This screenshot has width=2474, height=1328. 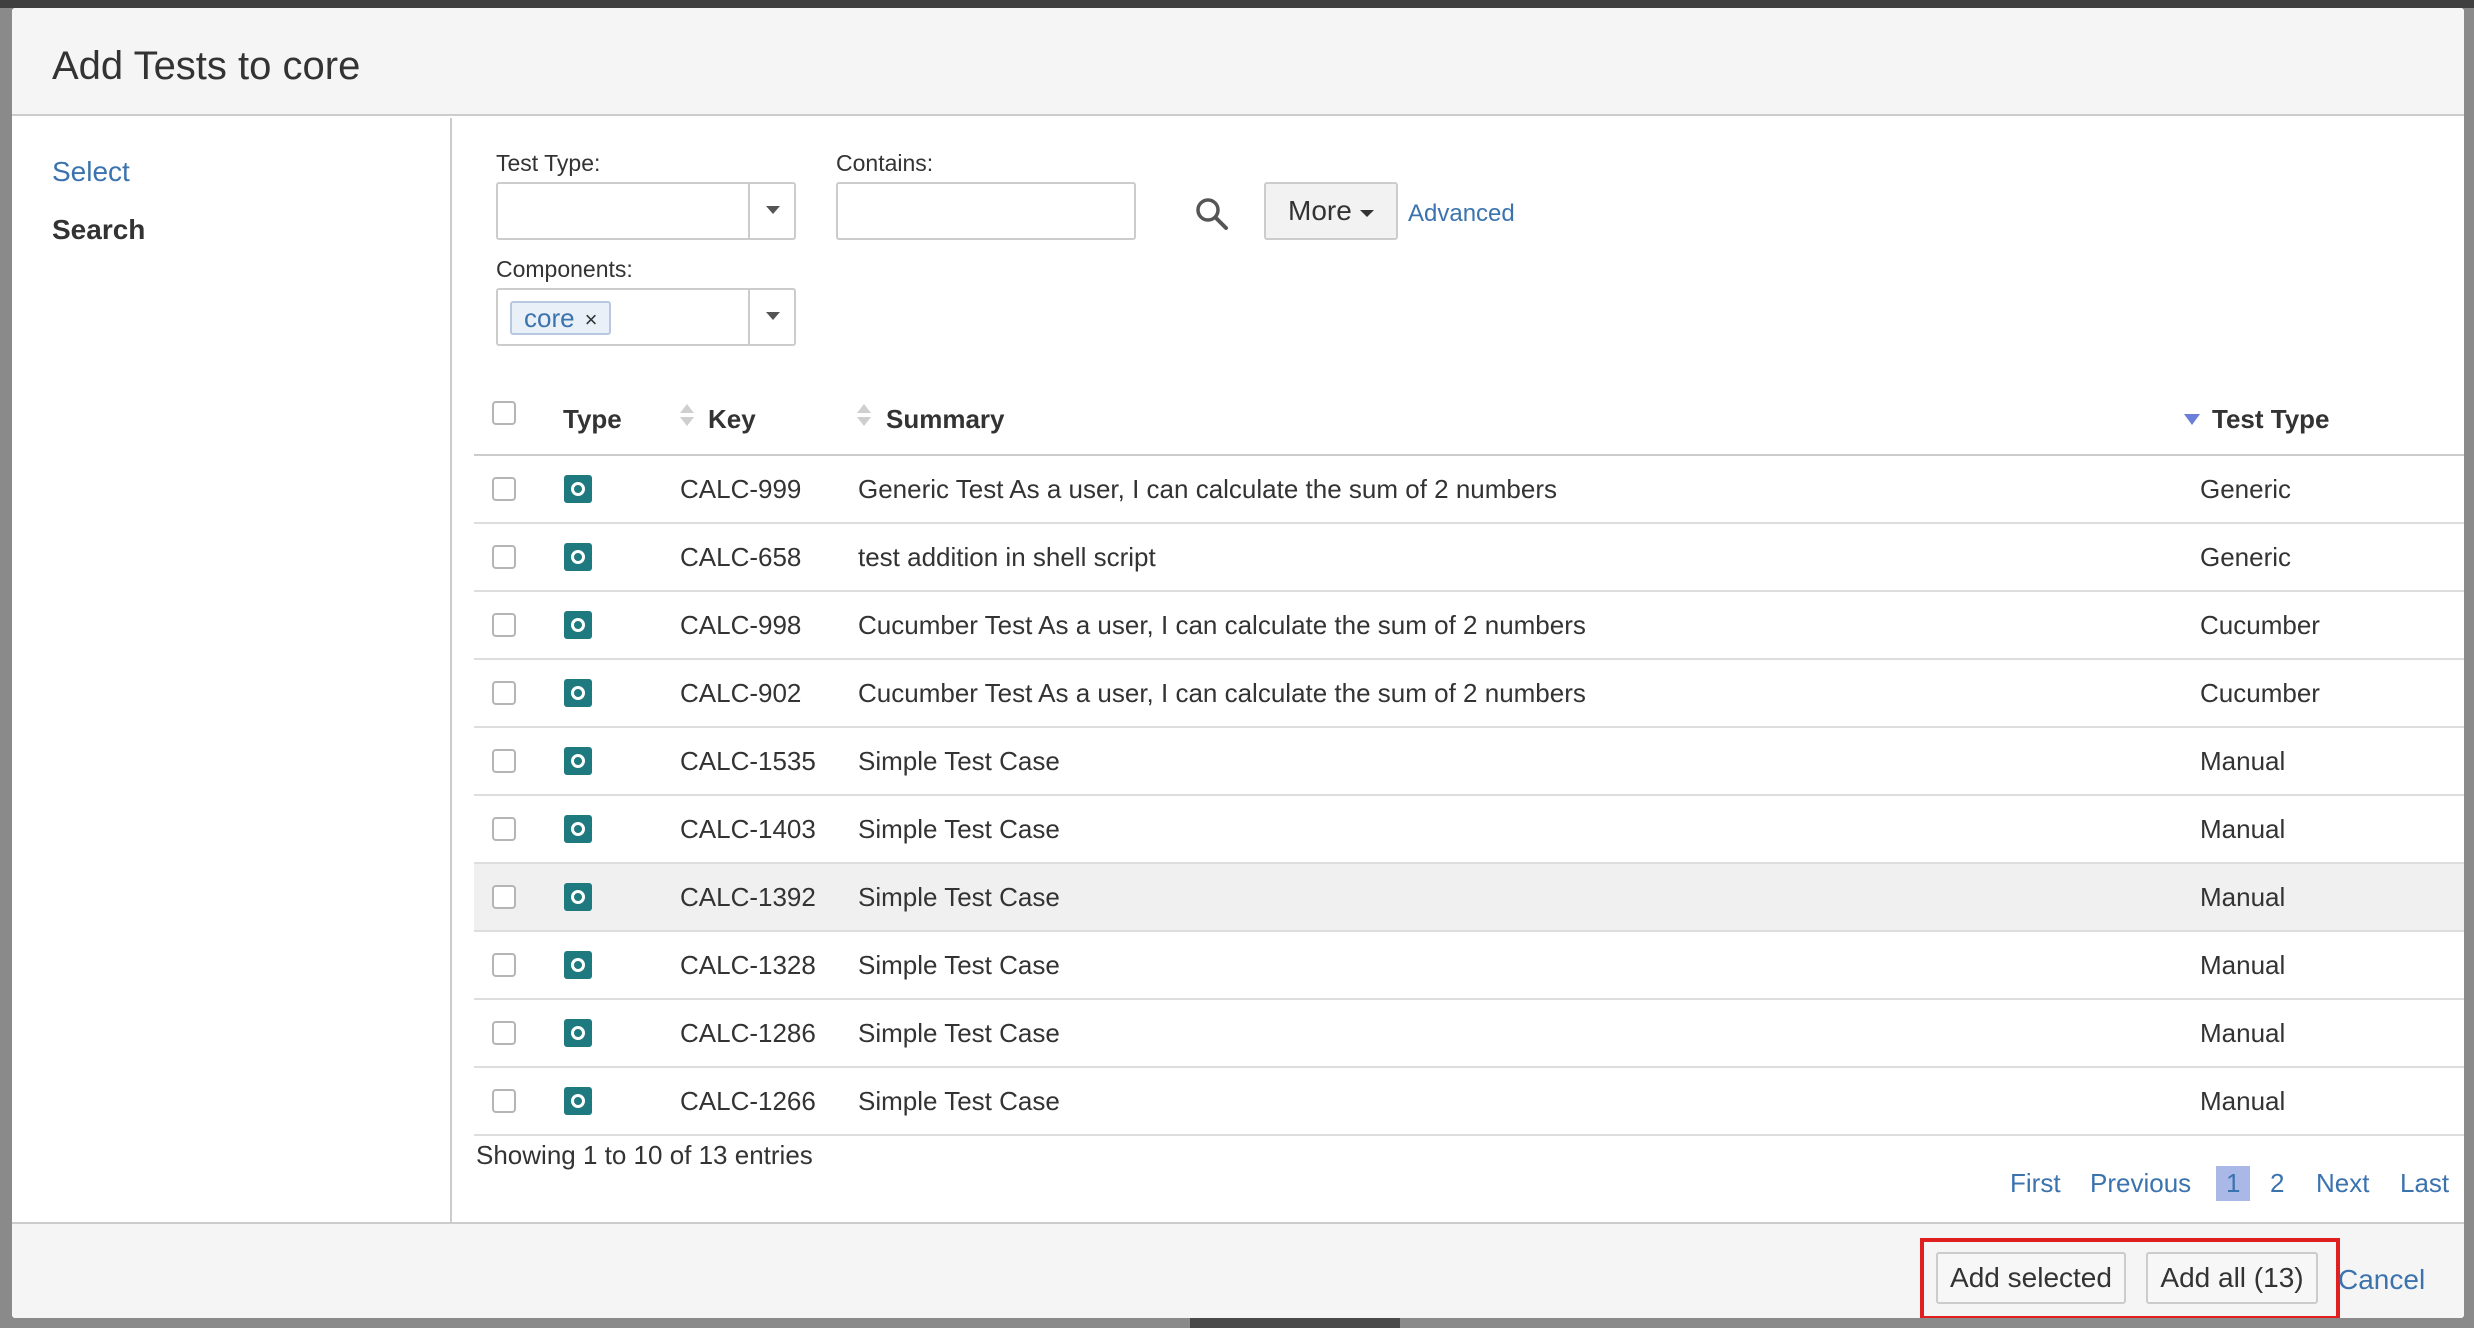 I want to click on row-key: CALC-999, so click(x=740, y=489).